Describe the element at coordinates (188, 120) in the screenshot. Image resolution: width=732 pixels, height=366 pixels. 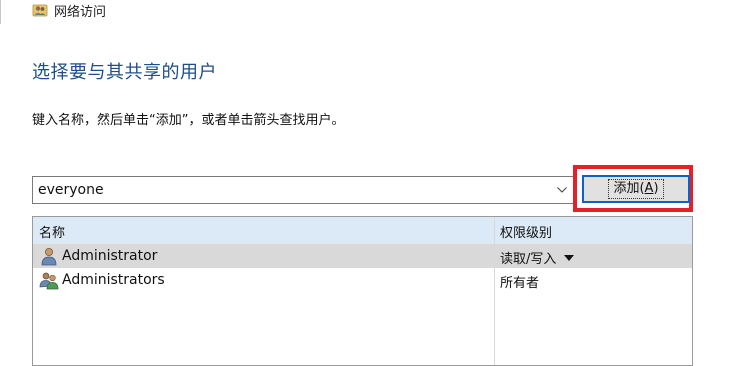
I see `instruction-text: 键入名称，然后单击“添加”，或者单击箭头查找用户。` at that location.